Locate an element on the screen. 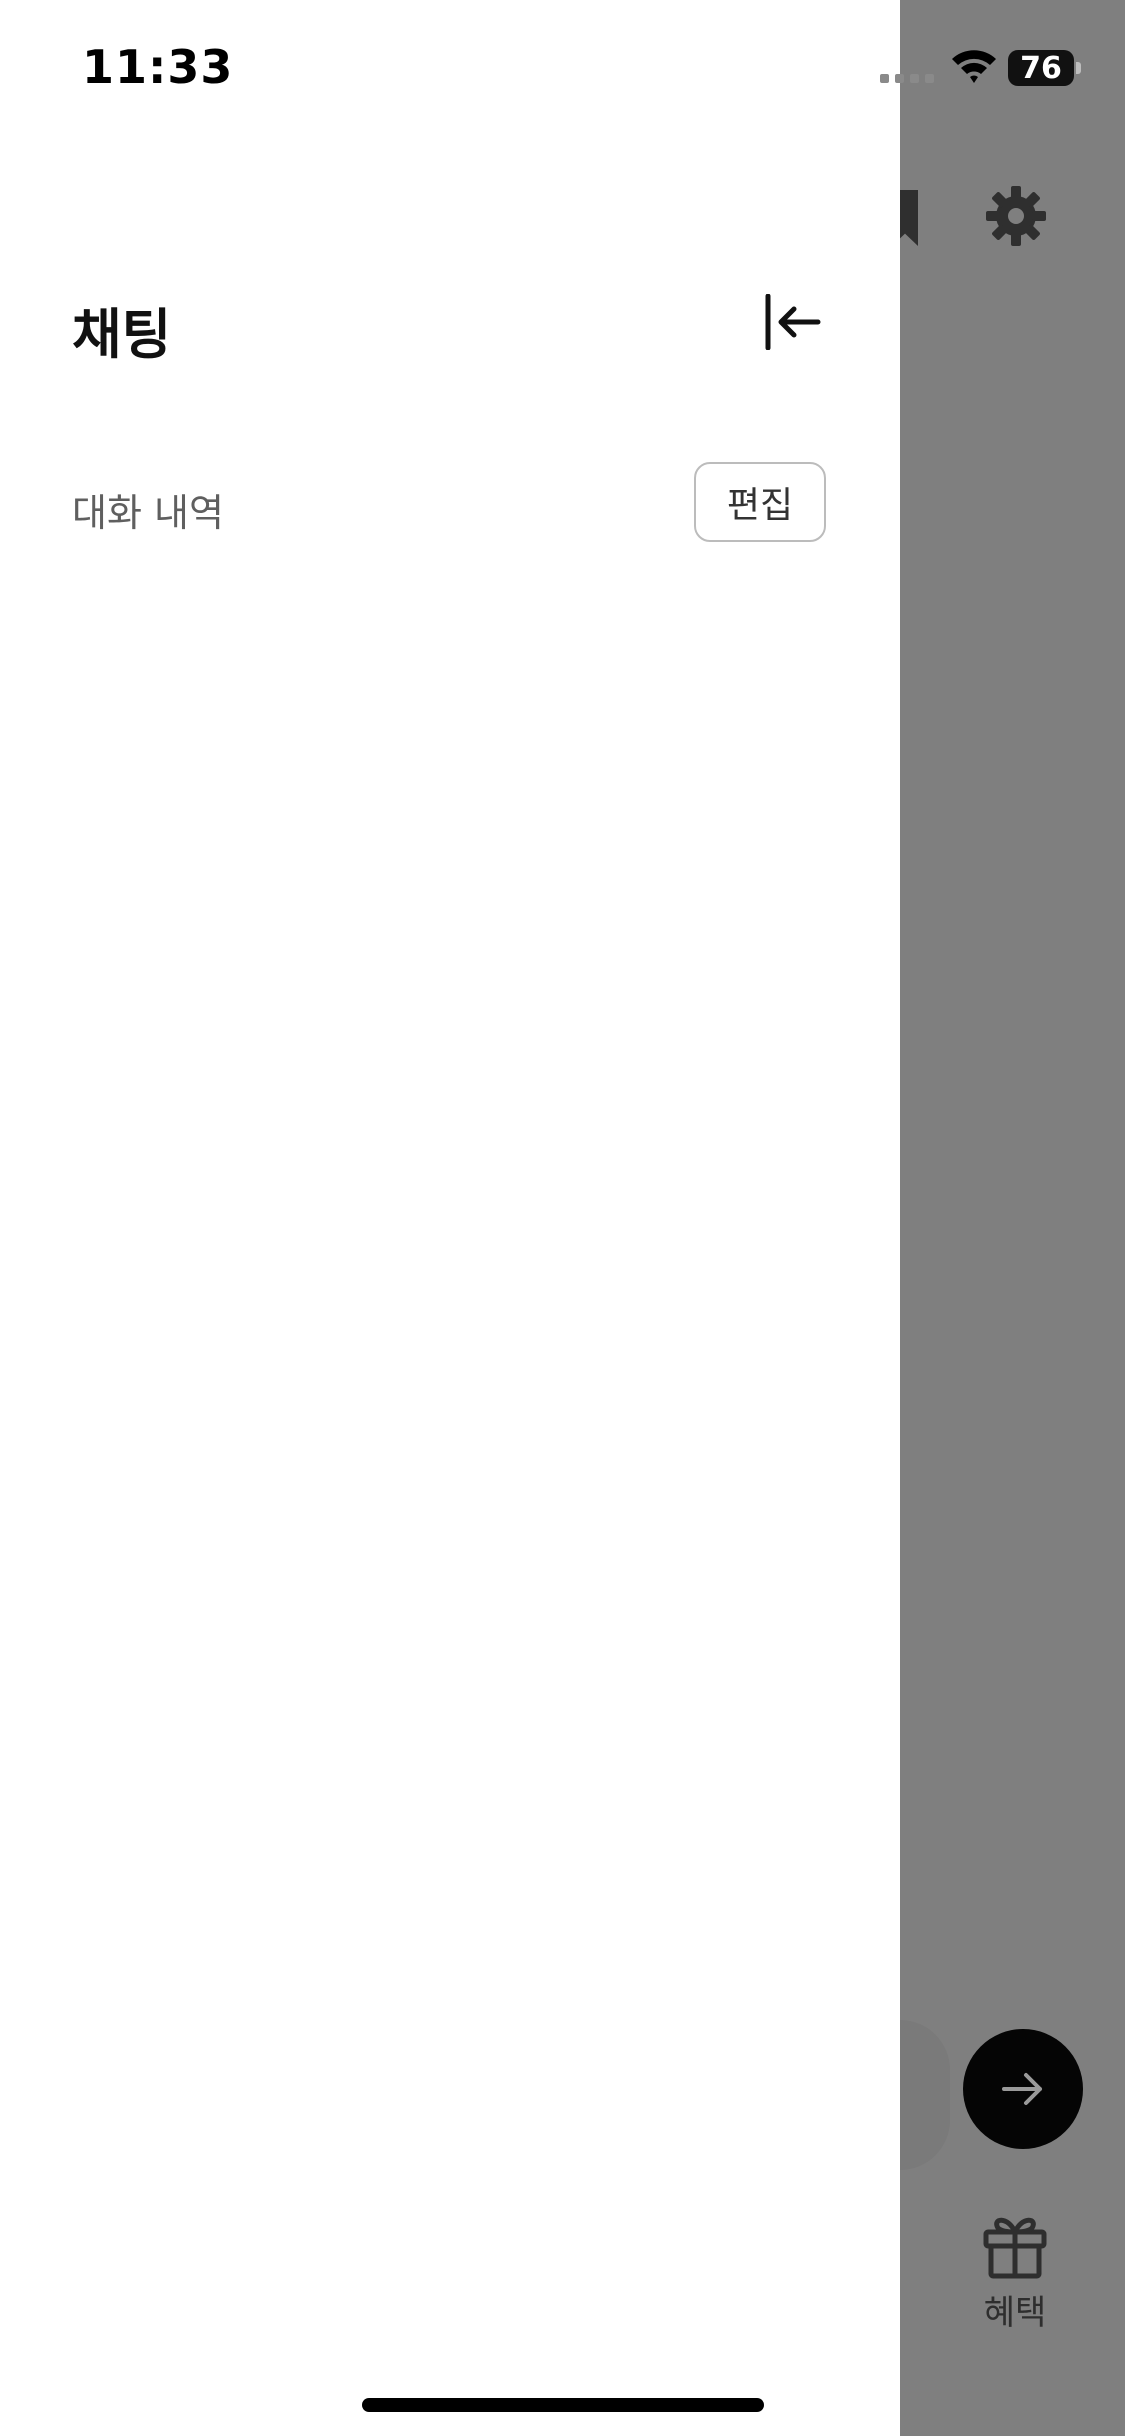 The width and height of the screenshot is (1125, 2436). battery-indicator: 76 is located at coordinates (1041, 68).